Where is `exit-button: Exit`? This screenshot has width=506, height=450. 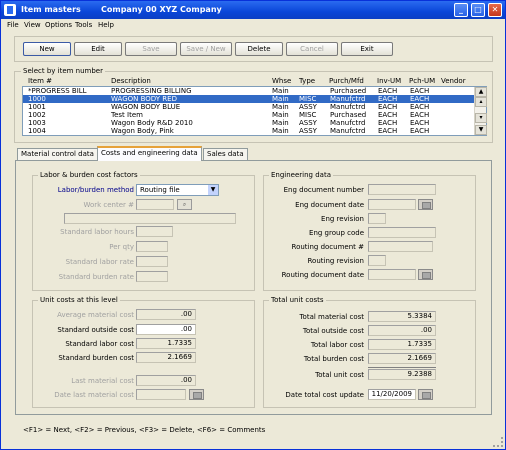
exit-button: Exit is located at coordinates (367, 49).